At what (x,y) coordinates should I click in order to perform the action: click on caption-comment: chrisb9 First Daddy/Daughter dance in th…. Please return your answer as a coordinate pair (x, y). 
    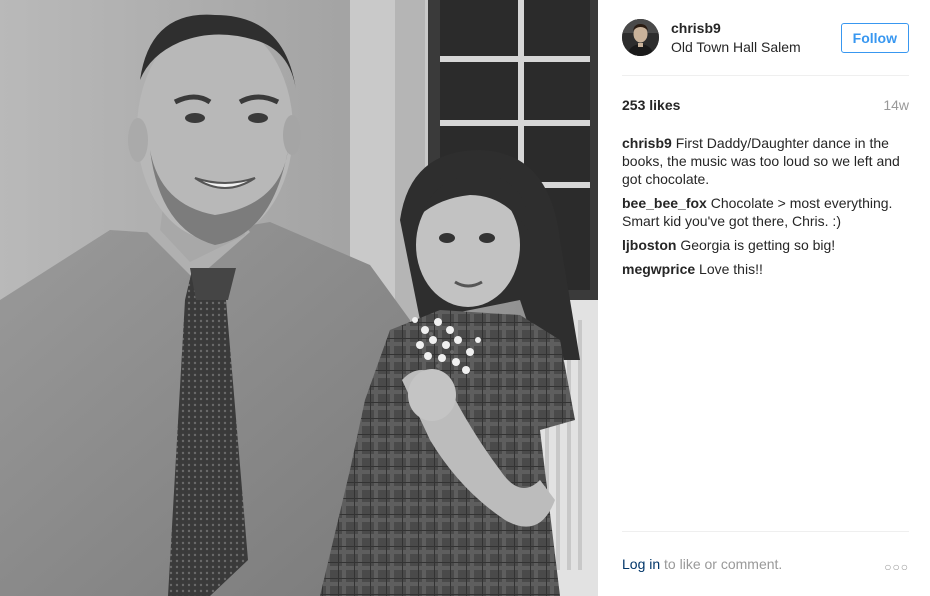
    Looking at the image, I should click on (765, 161).